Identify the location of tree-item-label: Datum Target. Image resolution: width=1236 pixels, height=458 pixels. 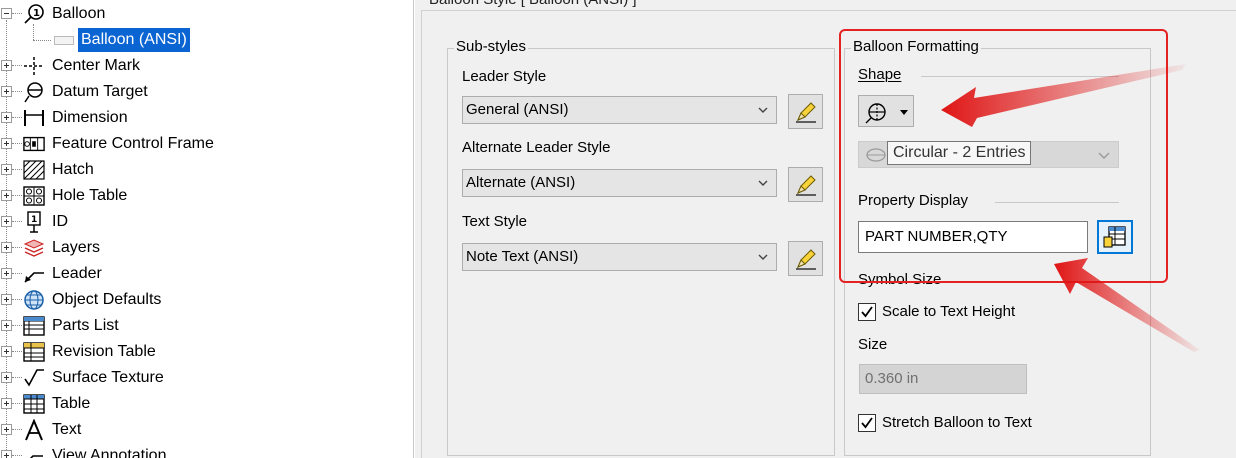
(100, 91).